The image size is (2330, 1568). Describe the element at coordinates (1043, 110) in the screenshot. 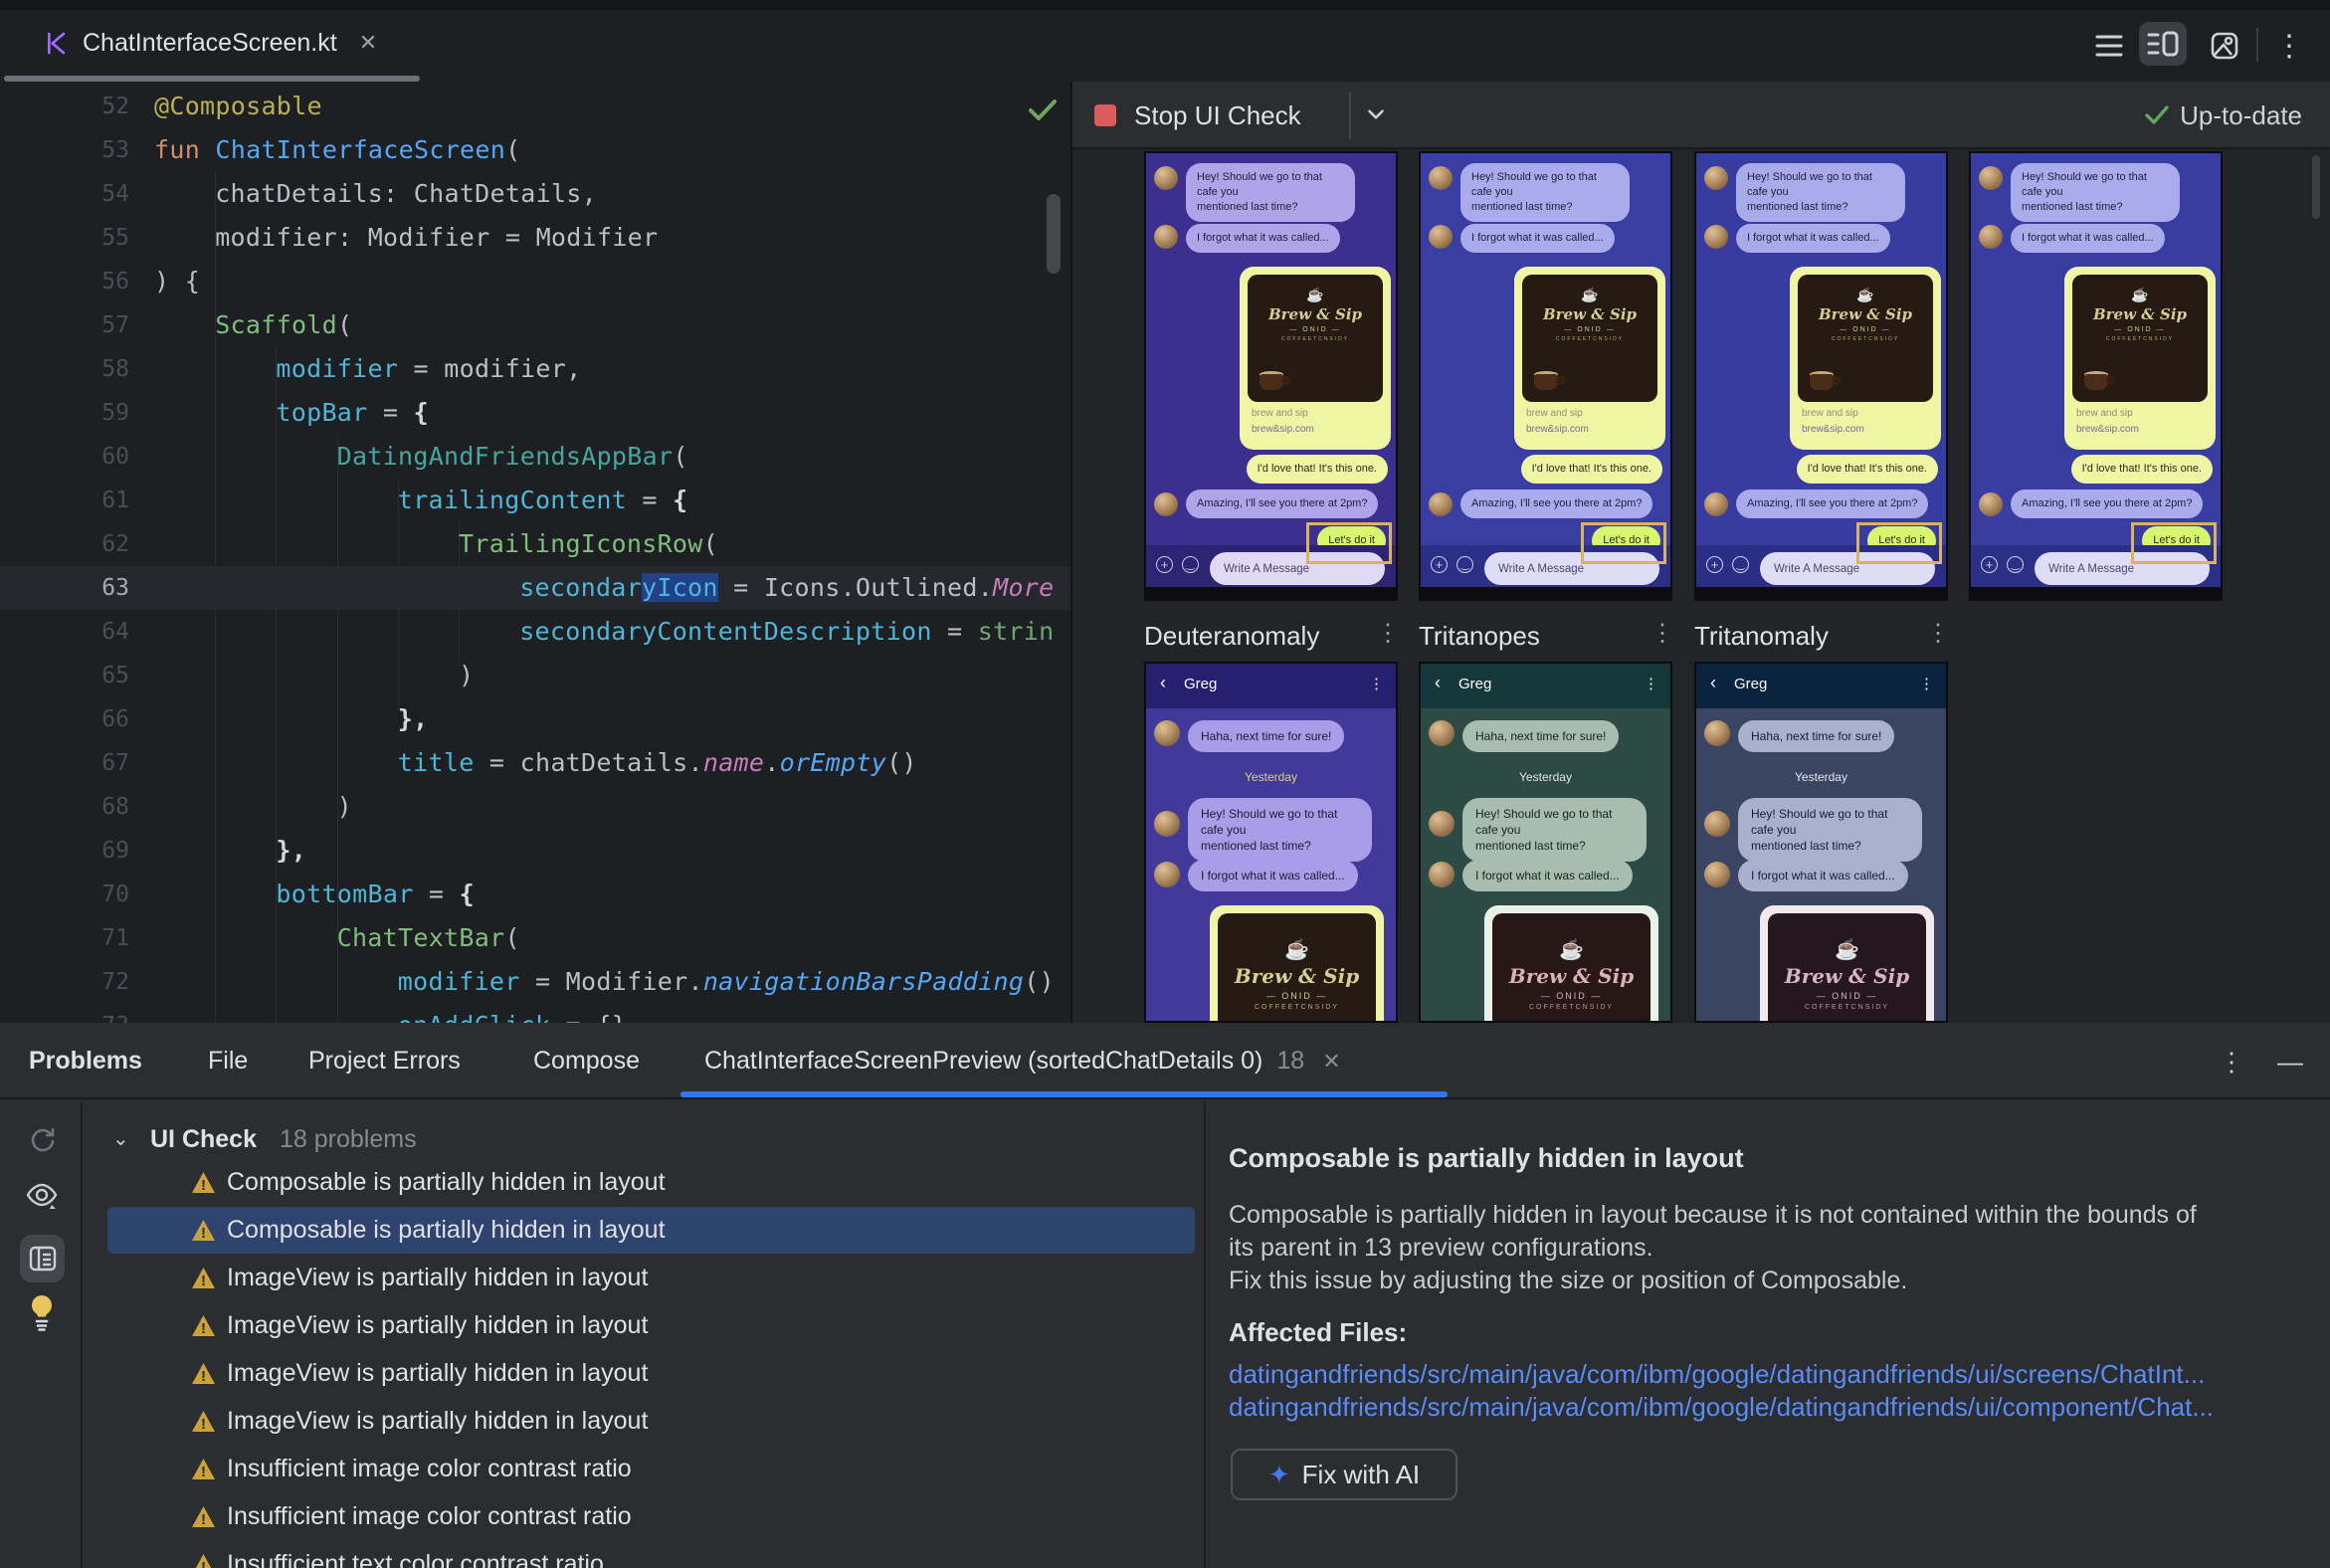

I see `inspection-ok-icon` at that location.